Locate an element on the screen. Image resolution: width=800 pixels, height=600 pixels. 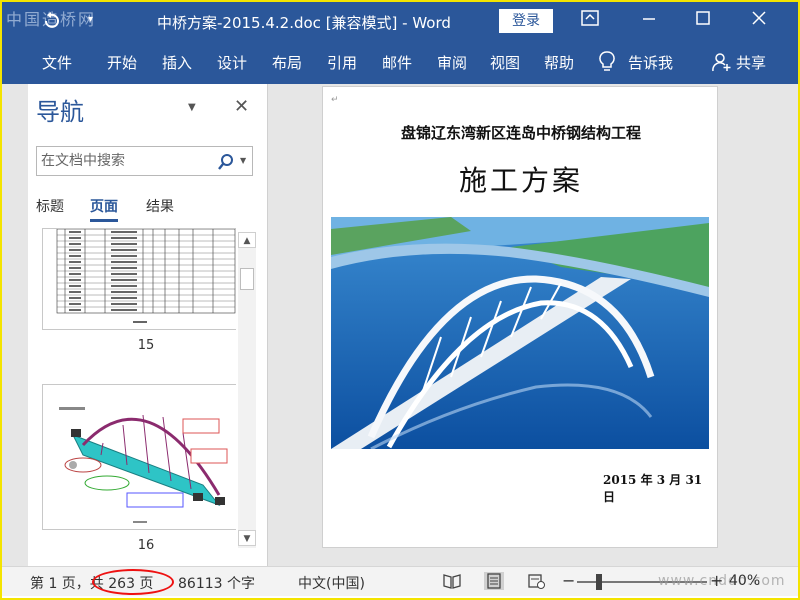
tab-view: 视图 is located at coordinates (505, 62).